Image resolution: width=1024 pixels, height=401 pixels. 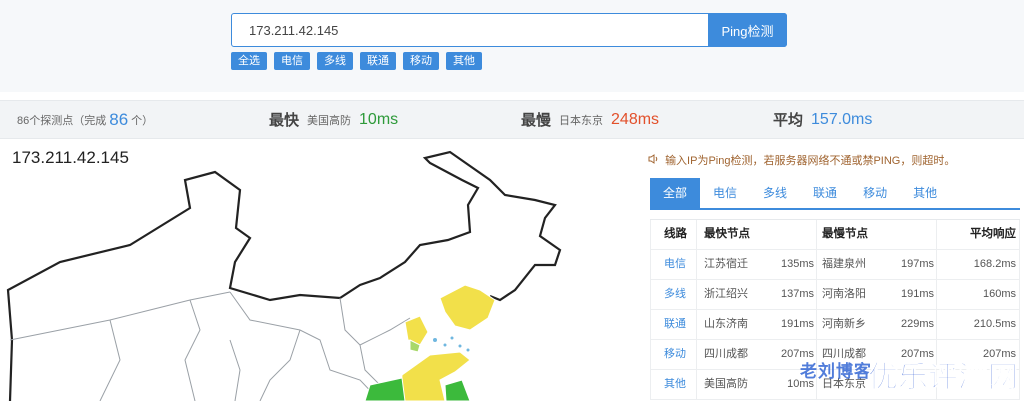 I want to click on coast-islands, so click(x=451, y=344).